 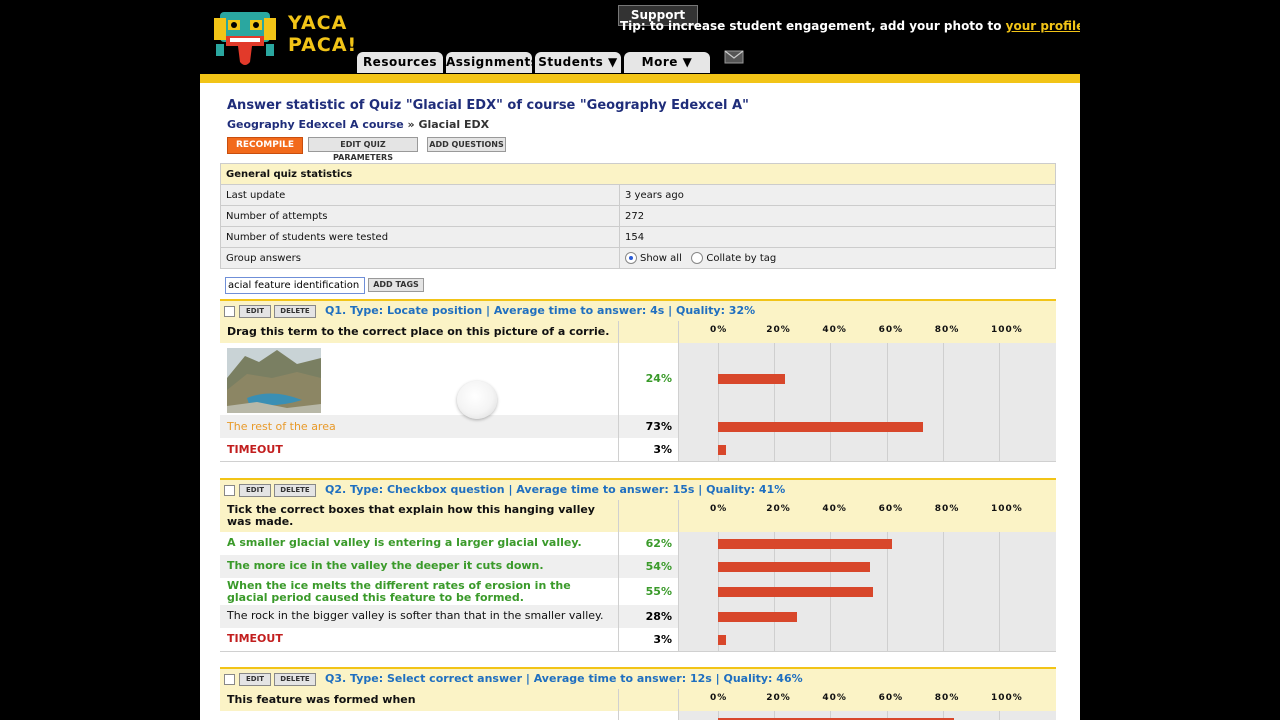 I want to click on answer-row: The rest of the area 73%, so click(x=638, y=427).